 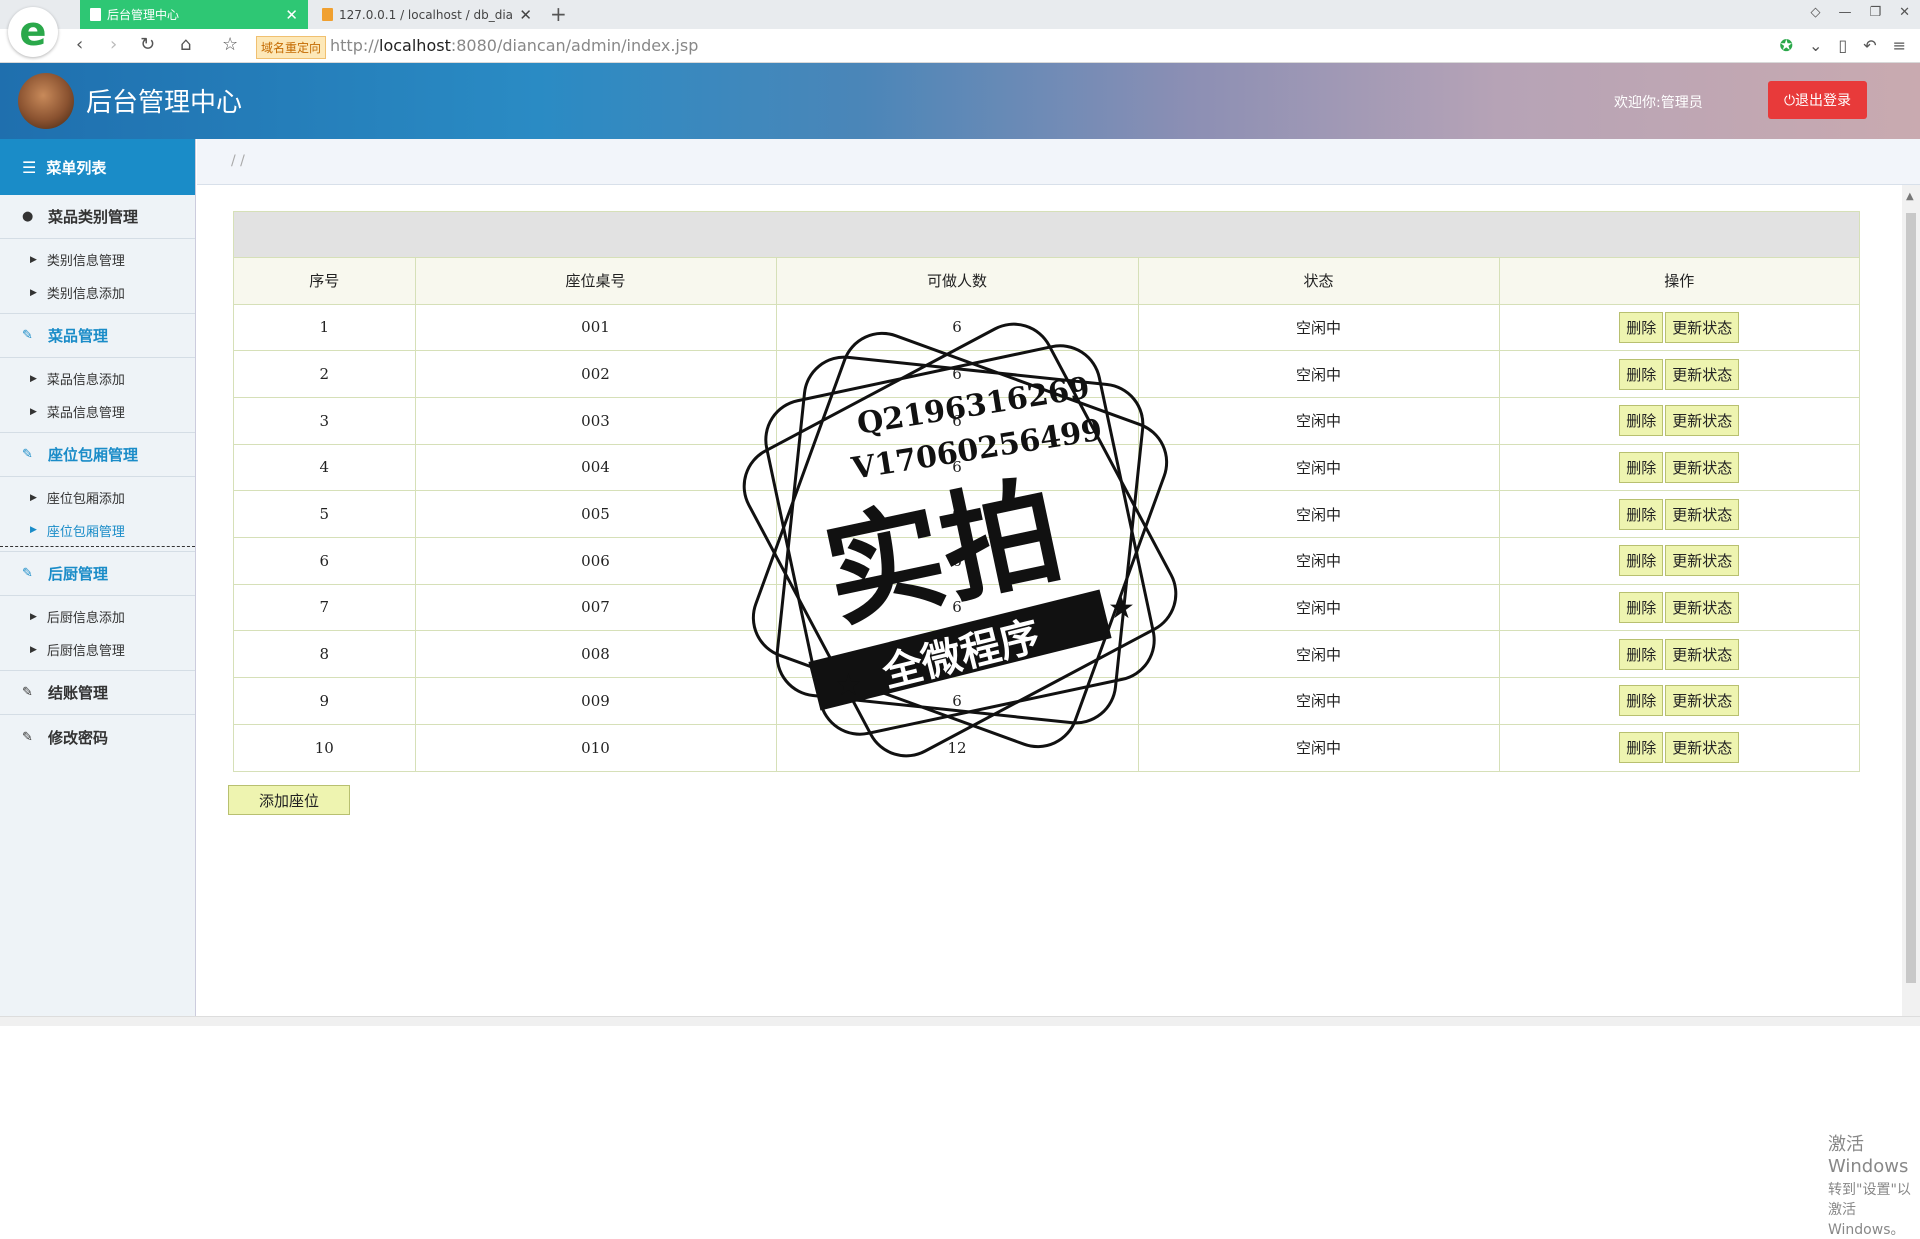 I want to click on sidebar-group-password: ✎ 修改密码, so click(x=97, y=737).